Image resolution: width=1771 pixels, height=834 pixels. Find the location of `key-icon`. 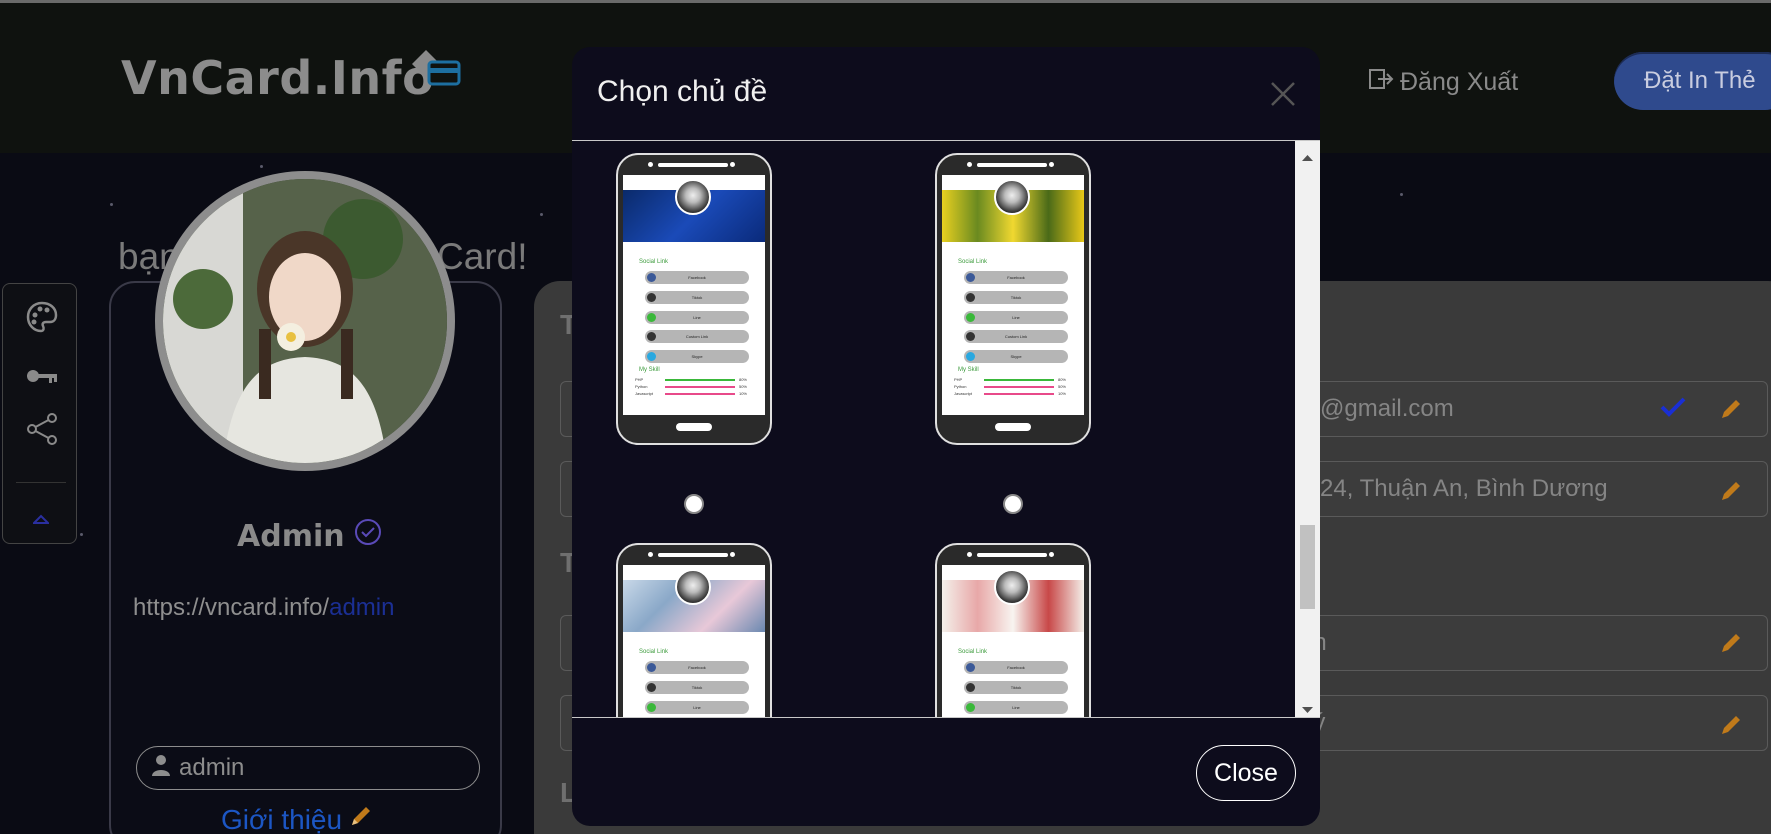

key-icon is located at coordinates (42, 378).